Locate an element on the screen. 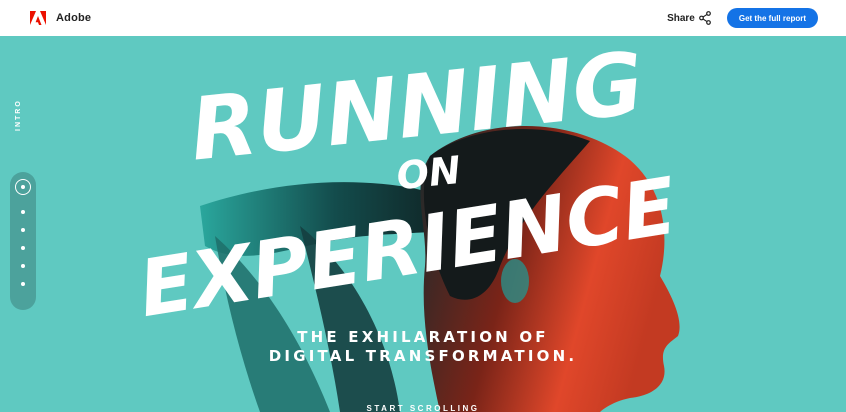  start-scrolling-cue: START SCROLLING is located at coordinates (423, 408).